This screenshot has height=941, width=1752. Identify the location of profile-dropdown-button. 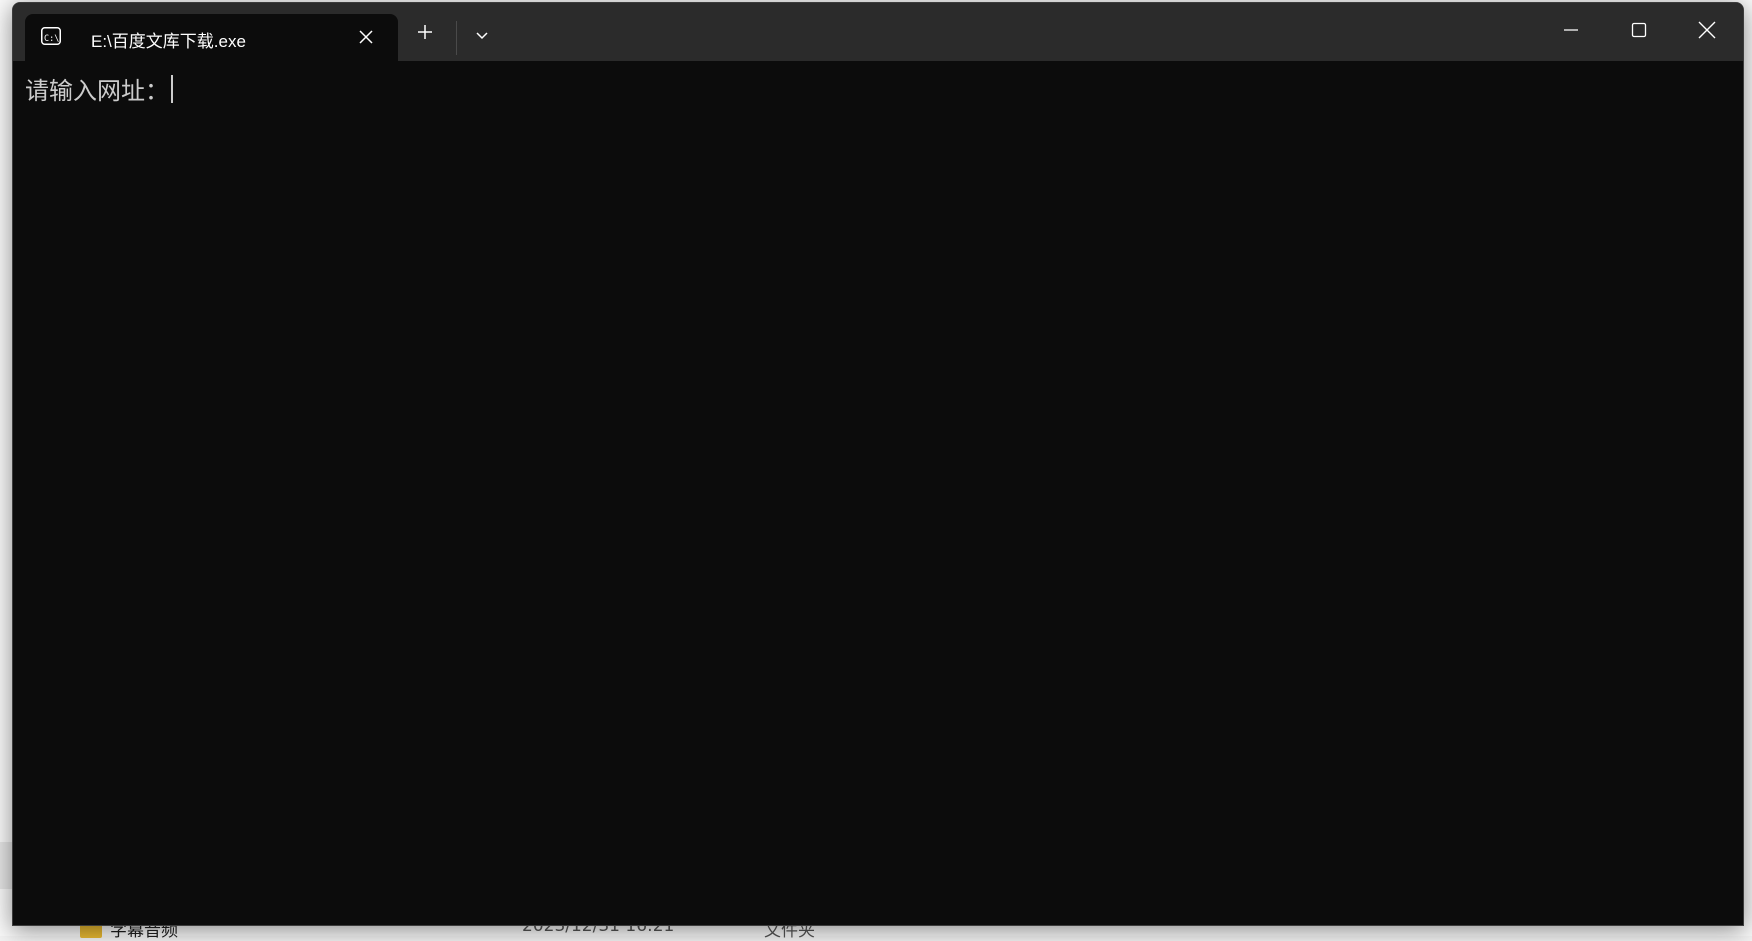
(482, 34).